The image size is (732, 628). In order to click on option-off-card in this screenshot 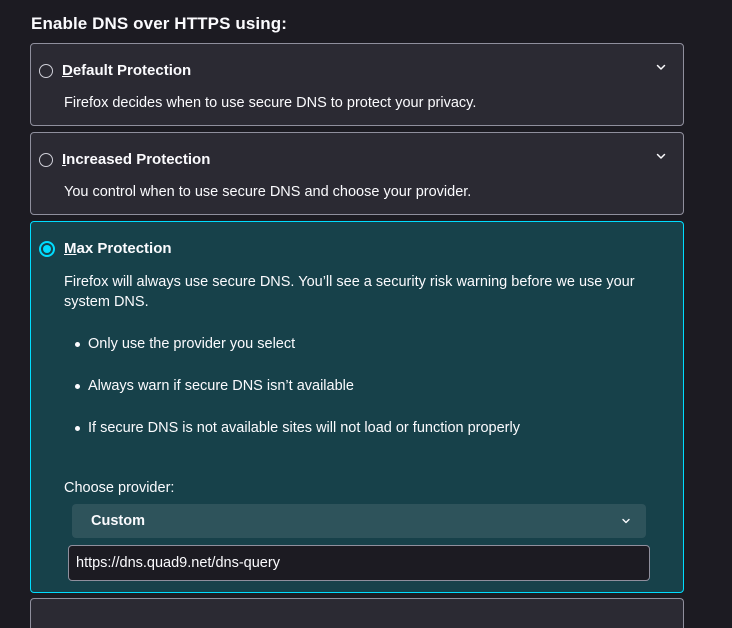, I will do `click(357, 613)`.